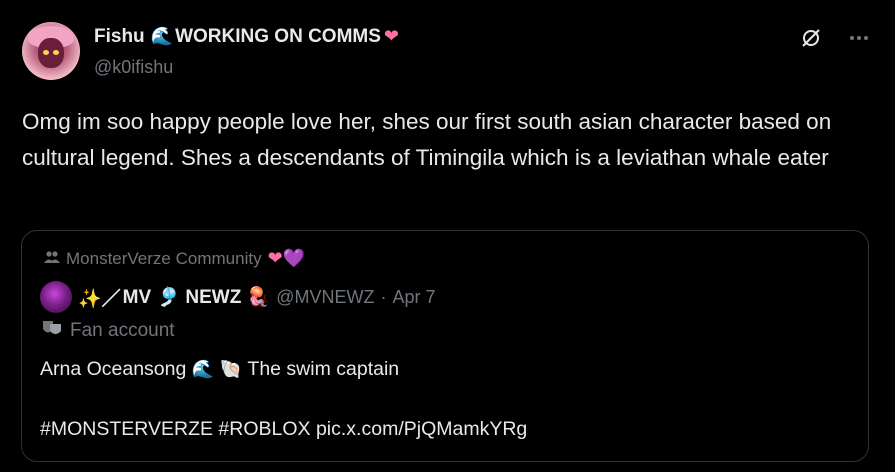 Image resolution: width=895 pixels, height=472 pixels. I want to click on author-handle: @k0ifishu, so click(133, 67).